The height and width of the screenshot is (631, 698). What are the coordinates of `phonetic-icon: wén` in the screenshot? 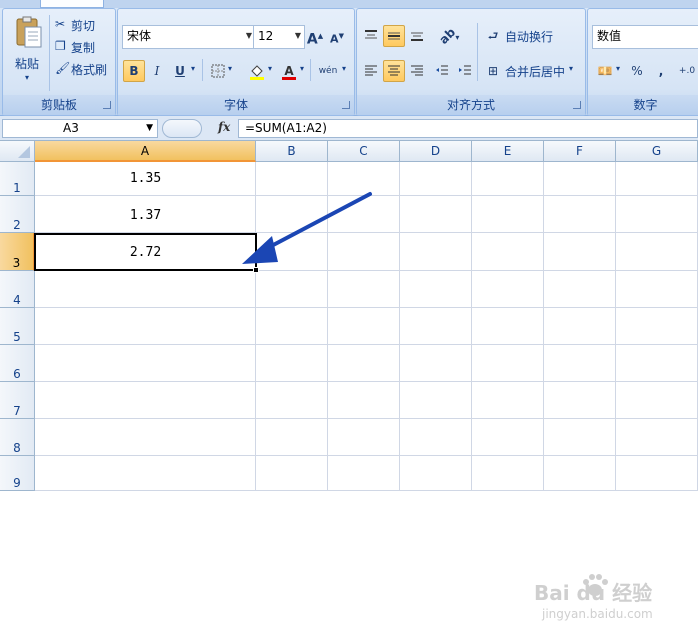 It's located at (328, 71).